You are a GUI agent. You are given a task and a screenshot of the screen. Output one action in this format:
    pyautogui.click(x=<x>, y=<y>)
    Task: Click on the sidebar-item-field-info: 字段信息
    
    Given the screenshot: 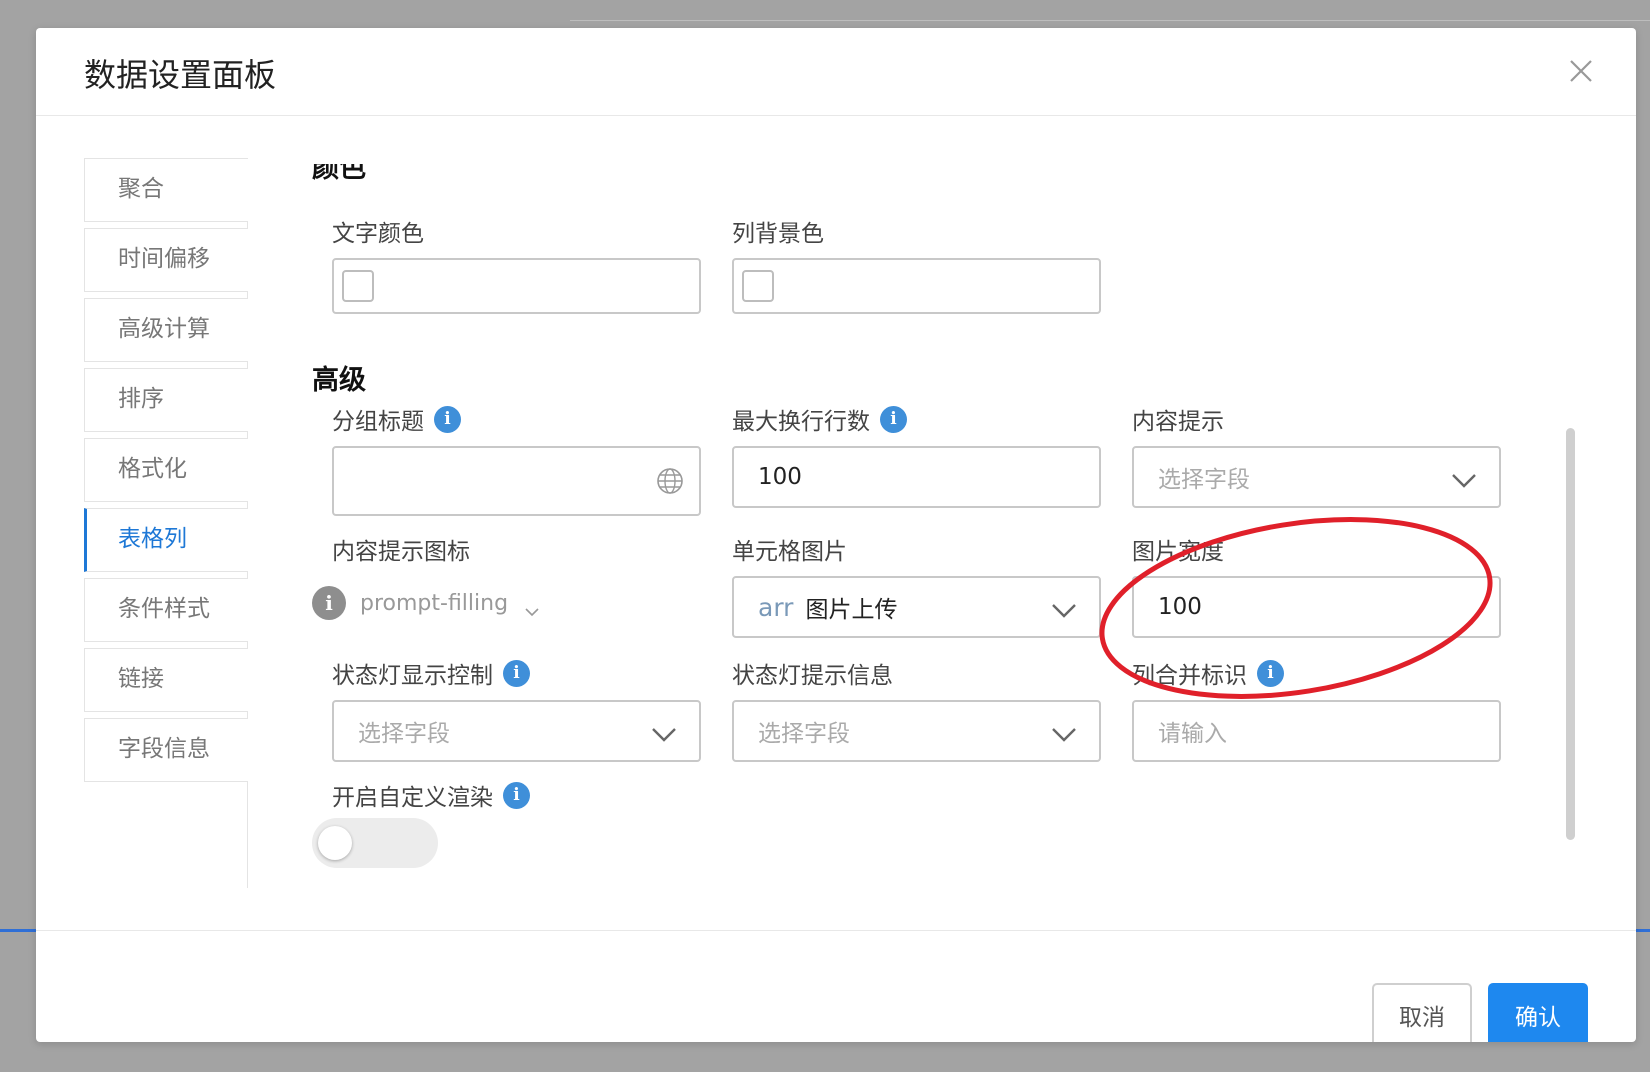 What is the action you would take?
    pyautogui.click(x=166, y=750)
    